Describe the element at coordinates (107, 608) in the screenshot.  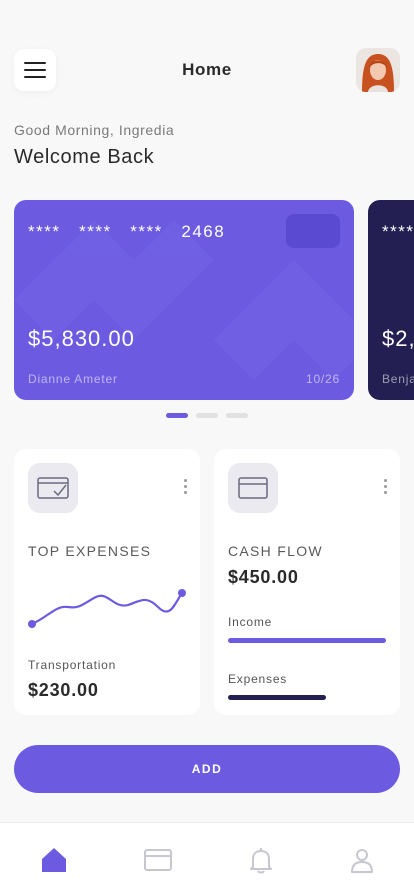
I see `expenses-trend-line` at that location.